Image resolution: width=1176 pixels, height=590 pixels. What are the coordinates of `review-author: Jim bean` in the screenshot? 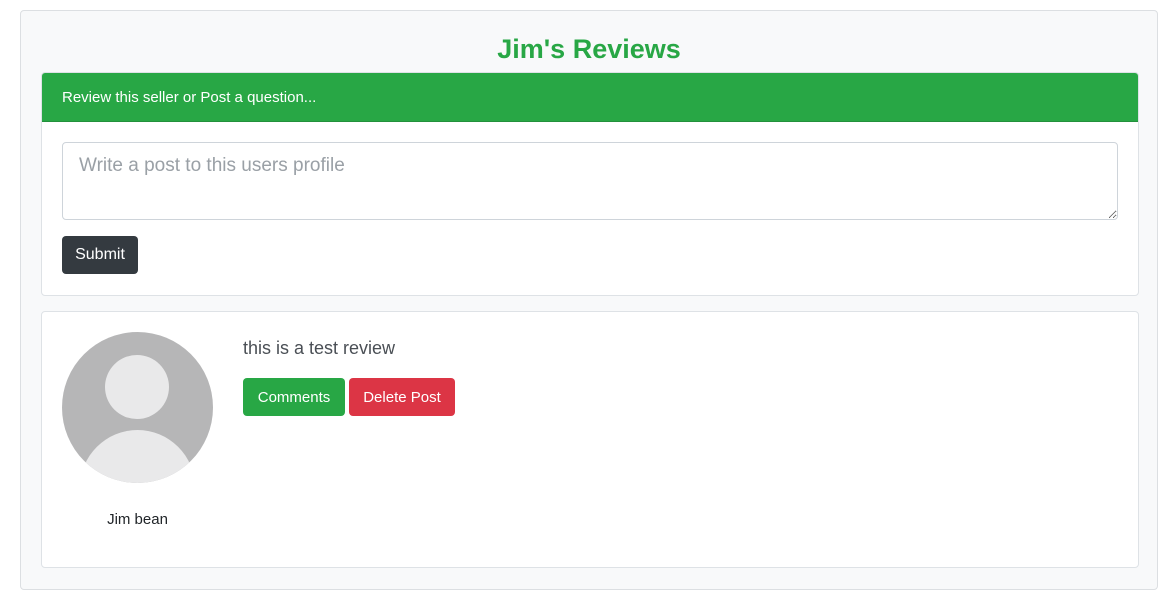 It's located at (137, 519).